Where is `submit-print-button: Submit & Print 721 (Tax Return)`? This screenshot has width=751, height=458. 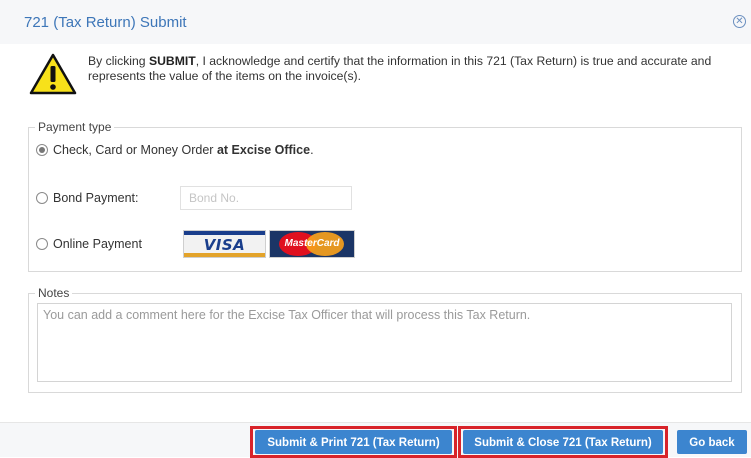 submit-print-button: Submit & Print 721 (Tax Return) is located at coordinates (353, 442).